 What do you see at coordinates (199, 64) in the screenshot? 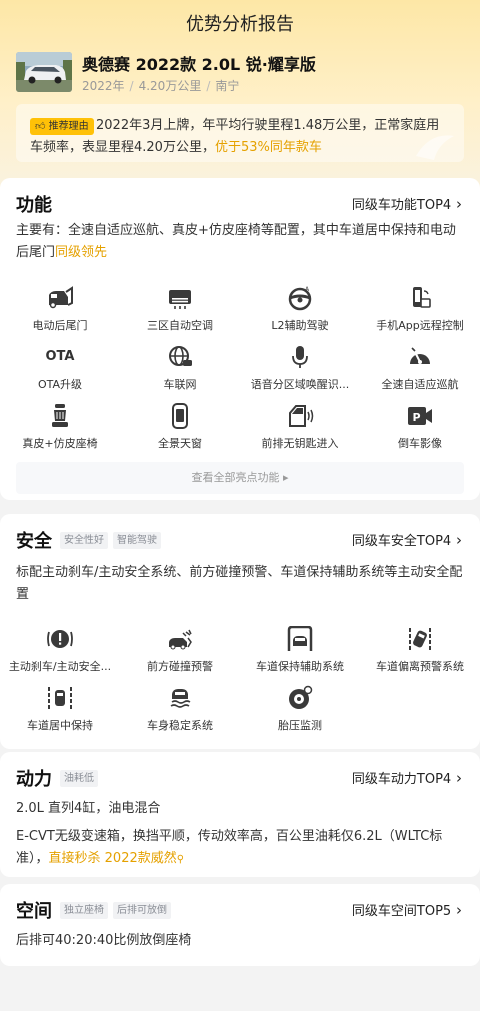
I see `car-model-name: 奥德赛 2022款 2.0L 锐·耀享版` at bounding box center [199, 64].